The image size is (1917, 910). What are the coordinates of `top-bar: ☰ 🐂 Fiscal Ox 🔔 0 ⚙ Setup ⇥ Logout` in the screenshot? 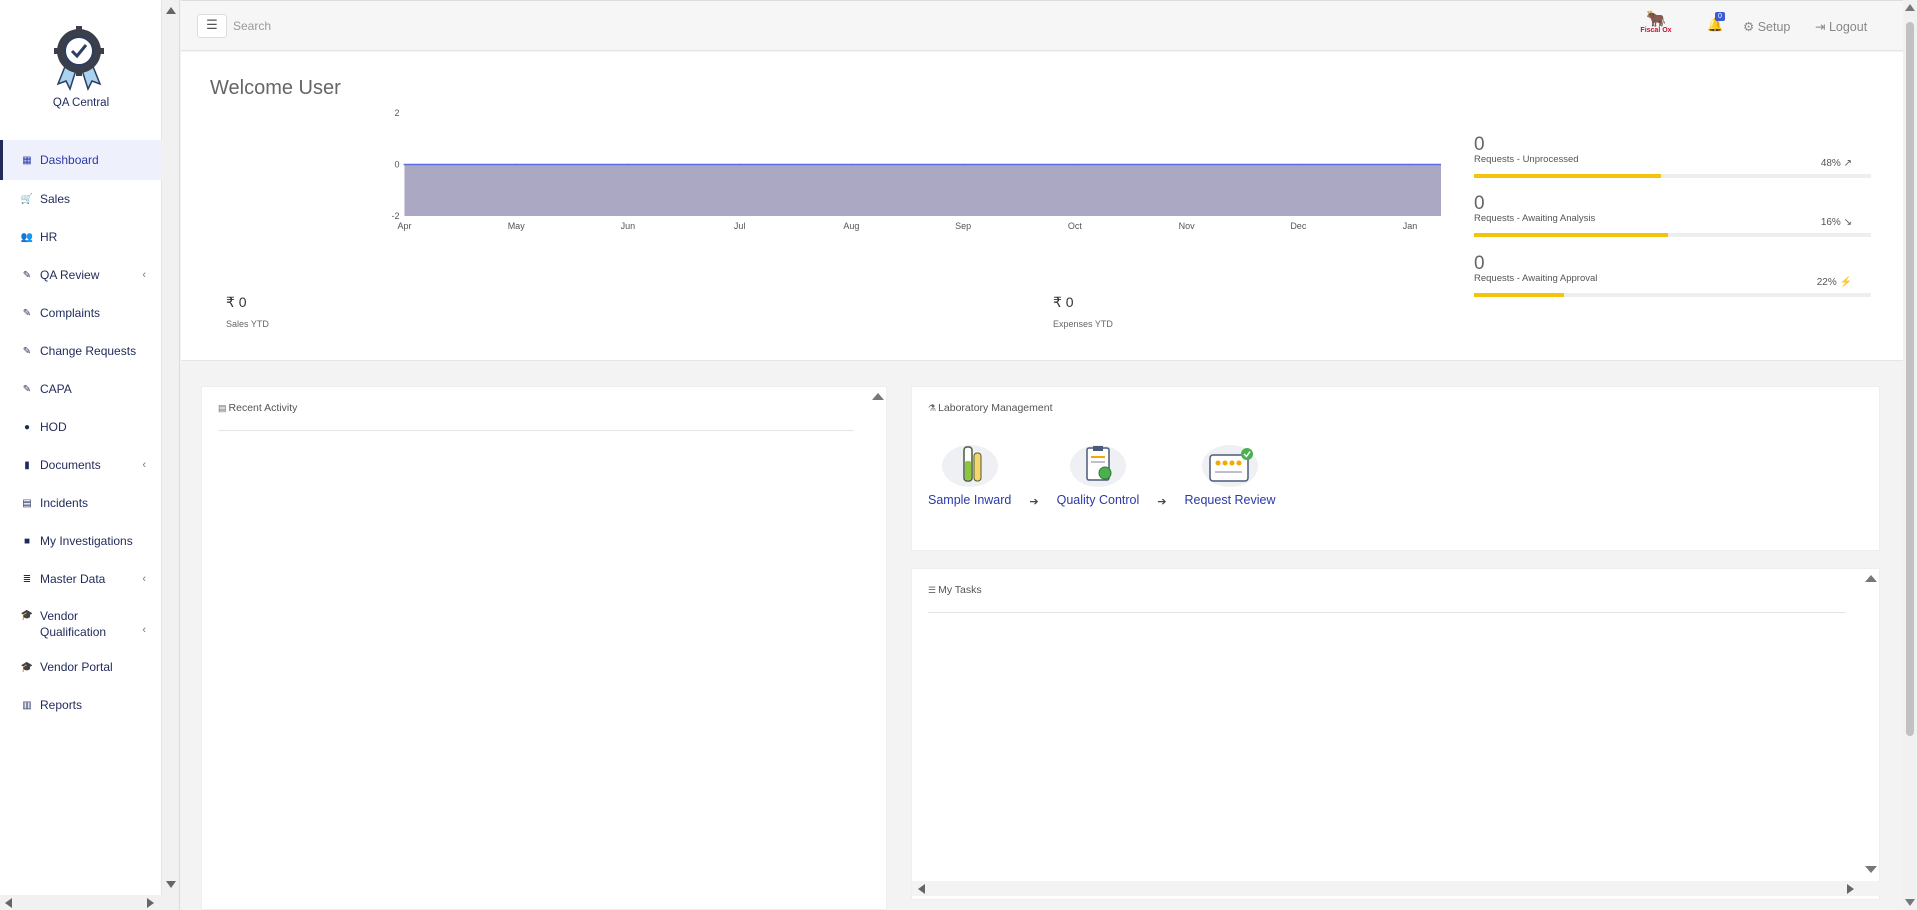 It's located at (1042, 25).